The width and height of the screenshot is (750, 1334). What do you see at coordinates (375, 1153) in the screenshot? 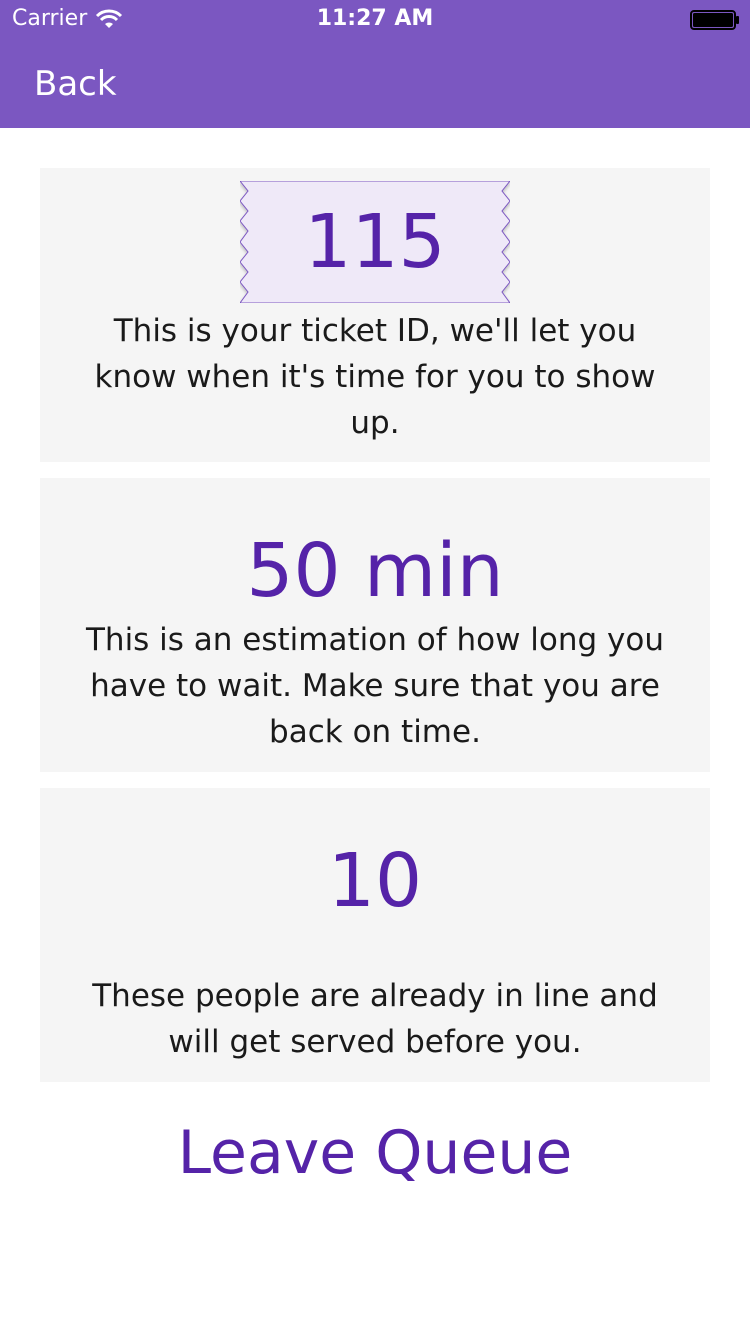
I see `leave-queue-button: Leave Queue` at bounding box center [375, 1153].